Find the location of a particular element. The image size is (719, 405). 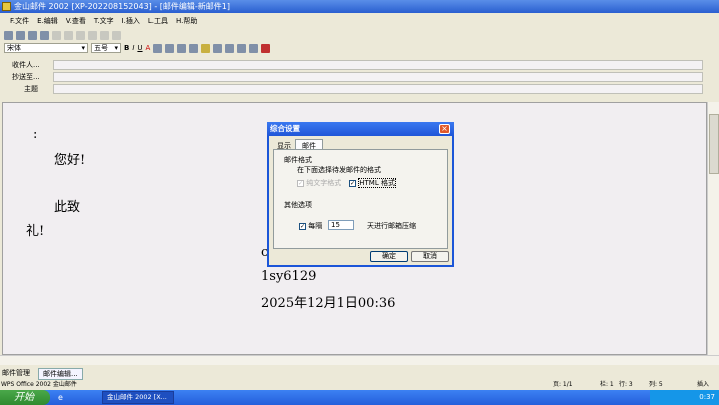

cc-input is located at coordinates (378, 77).